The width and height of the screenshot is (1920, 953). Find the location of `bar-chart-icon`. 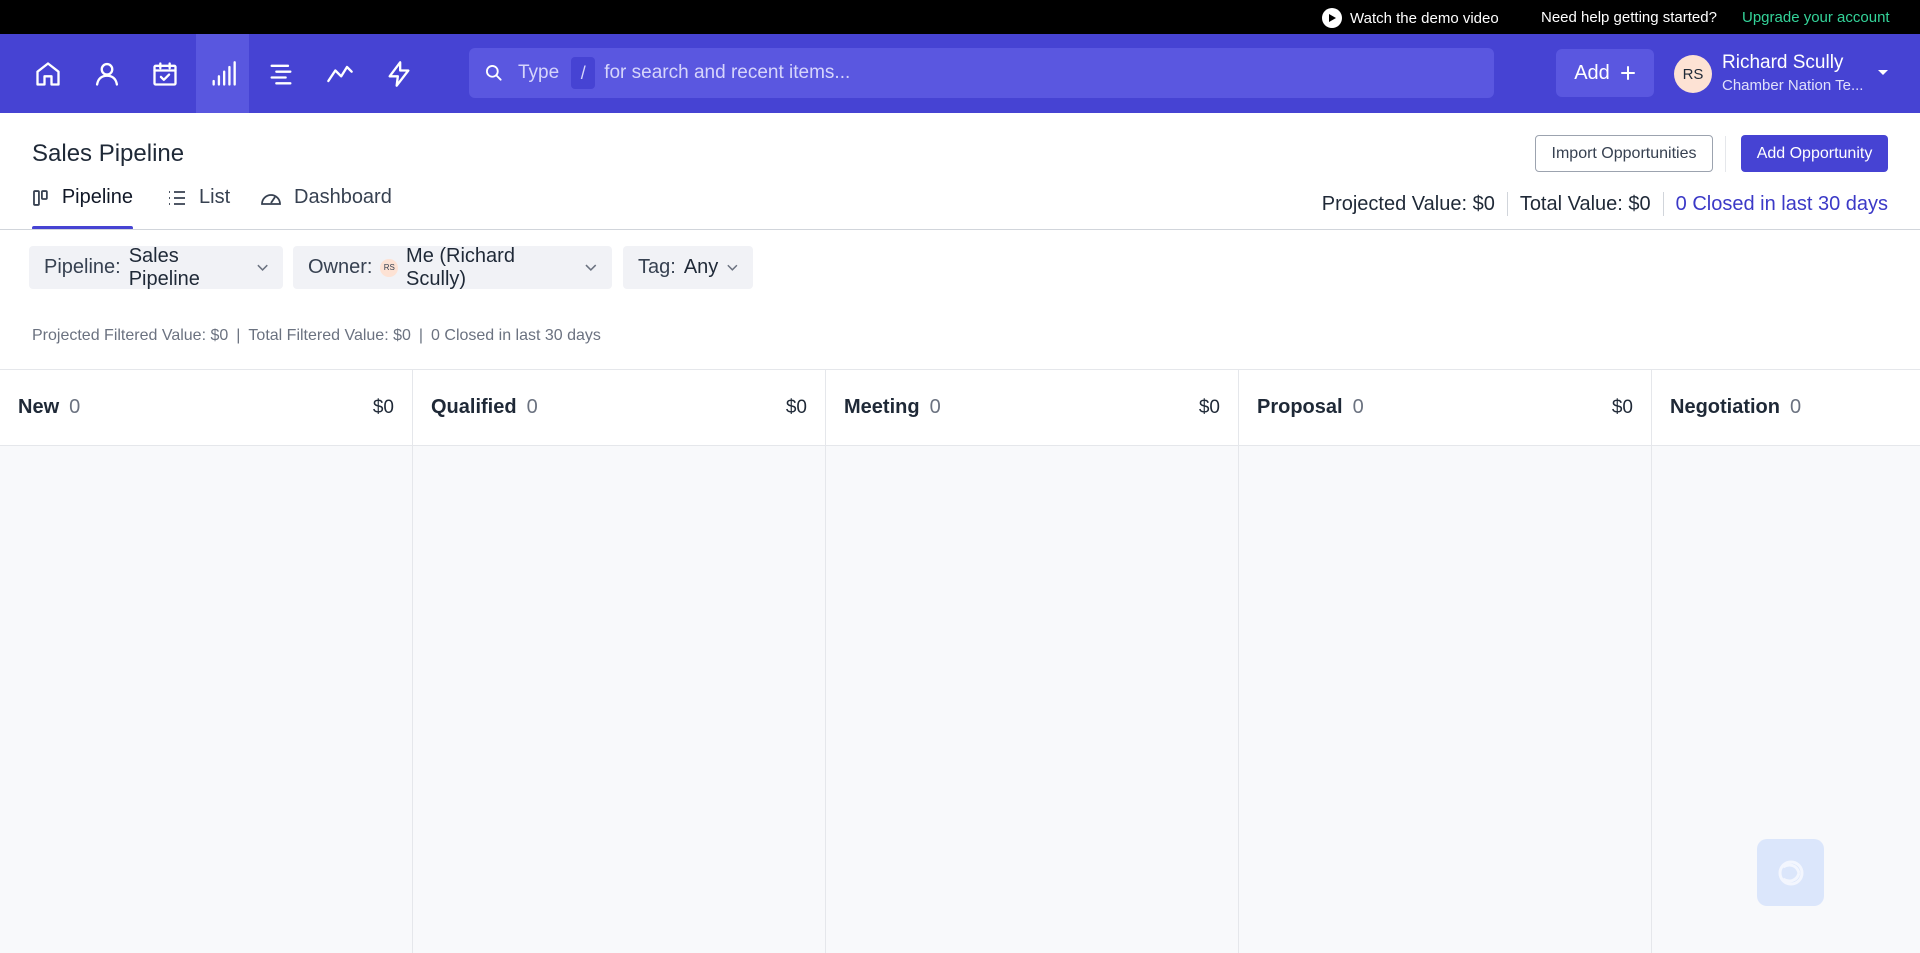

bar-chart-icon is located at coordinates (224, 73).